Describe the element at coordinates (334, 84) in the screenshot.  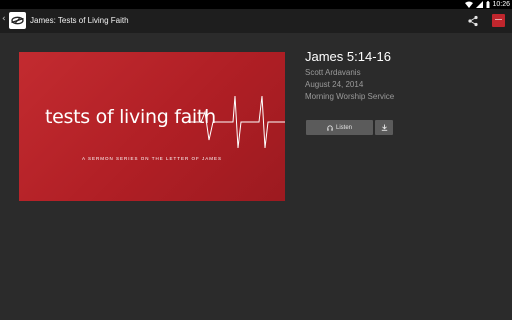
I see `sermon-date: August 24, 2014` at that location.